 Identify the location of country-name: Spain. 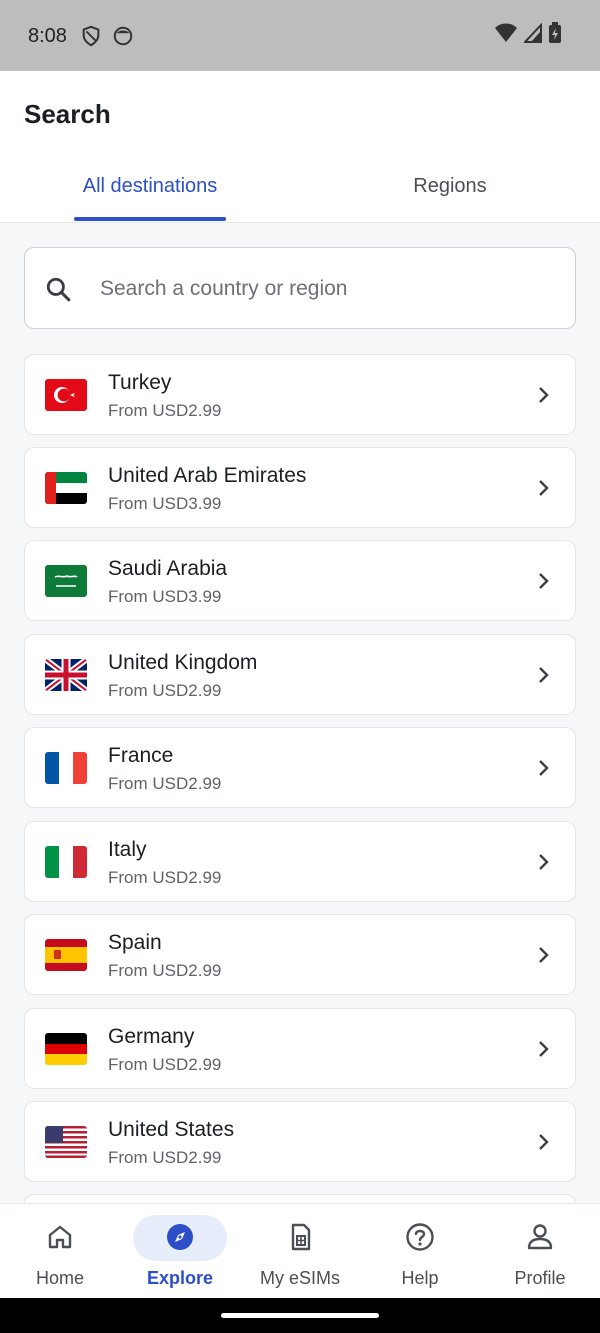
(135, 942).